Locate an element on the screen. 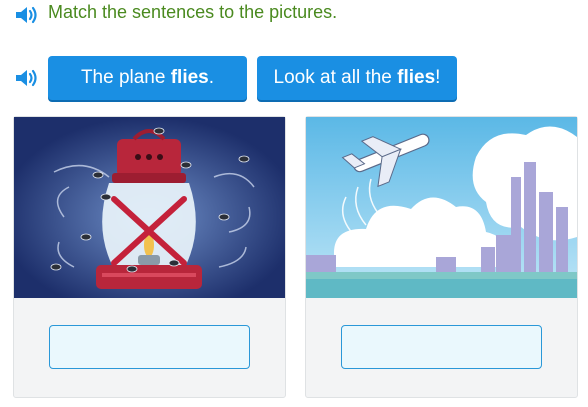 The image size is (588, 407). tile-text-part: The plane is located at coordinates (125, 77).